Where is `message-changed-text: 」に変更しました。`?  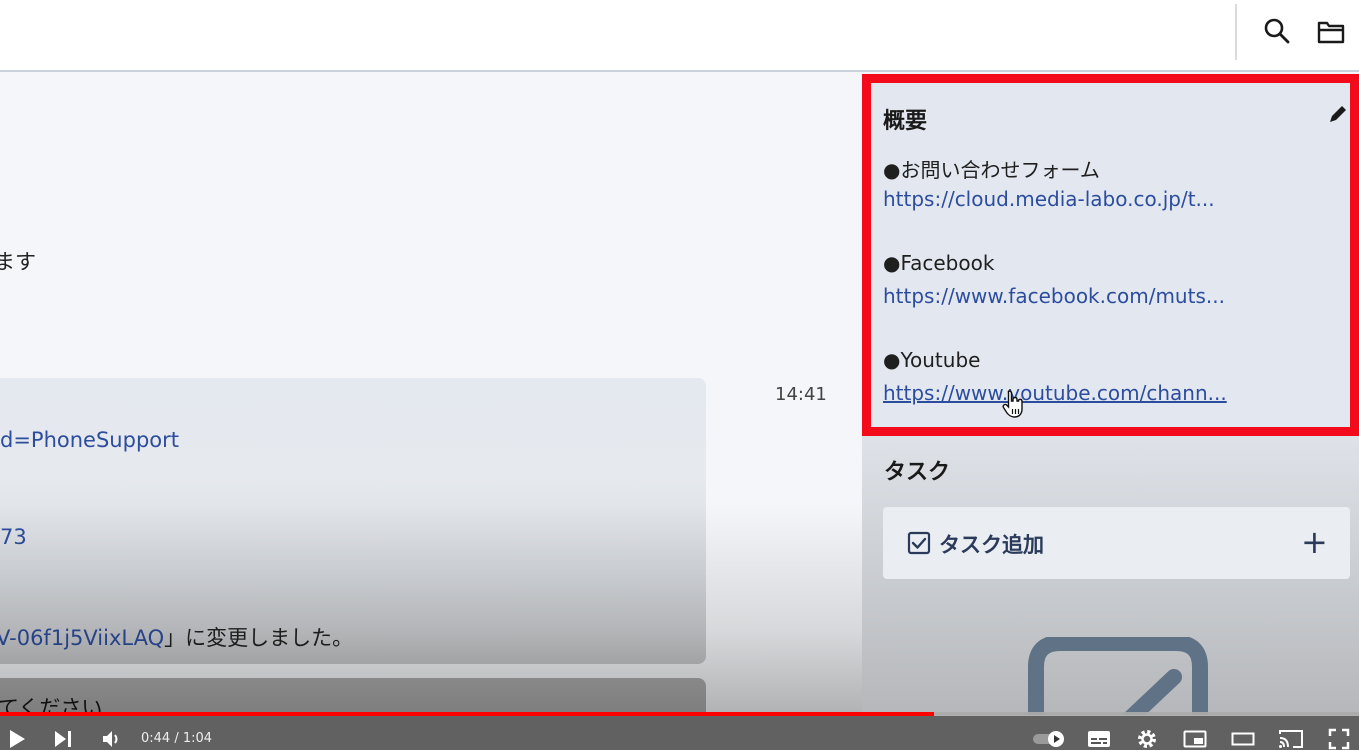
message-changed-text: 」に変更しました。 is located at coordinates (259, 638).